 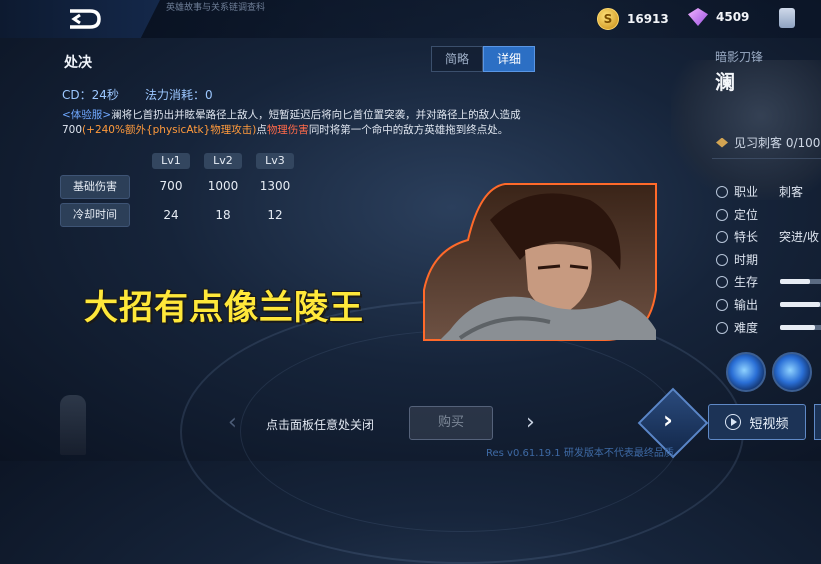 I want to click on rank-icon, so click(x=722, y=142).